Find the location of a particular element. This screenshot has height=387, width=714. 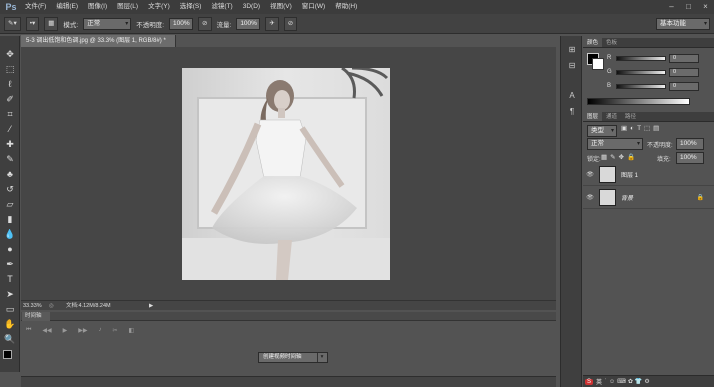

previous-frame-icon: ◀◀ is located at coordinates (46, 331).